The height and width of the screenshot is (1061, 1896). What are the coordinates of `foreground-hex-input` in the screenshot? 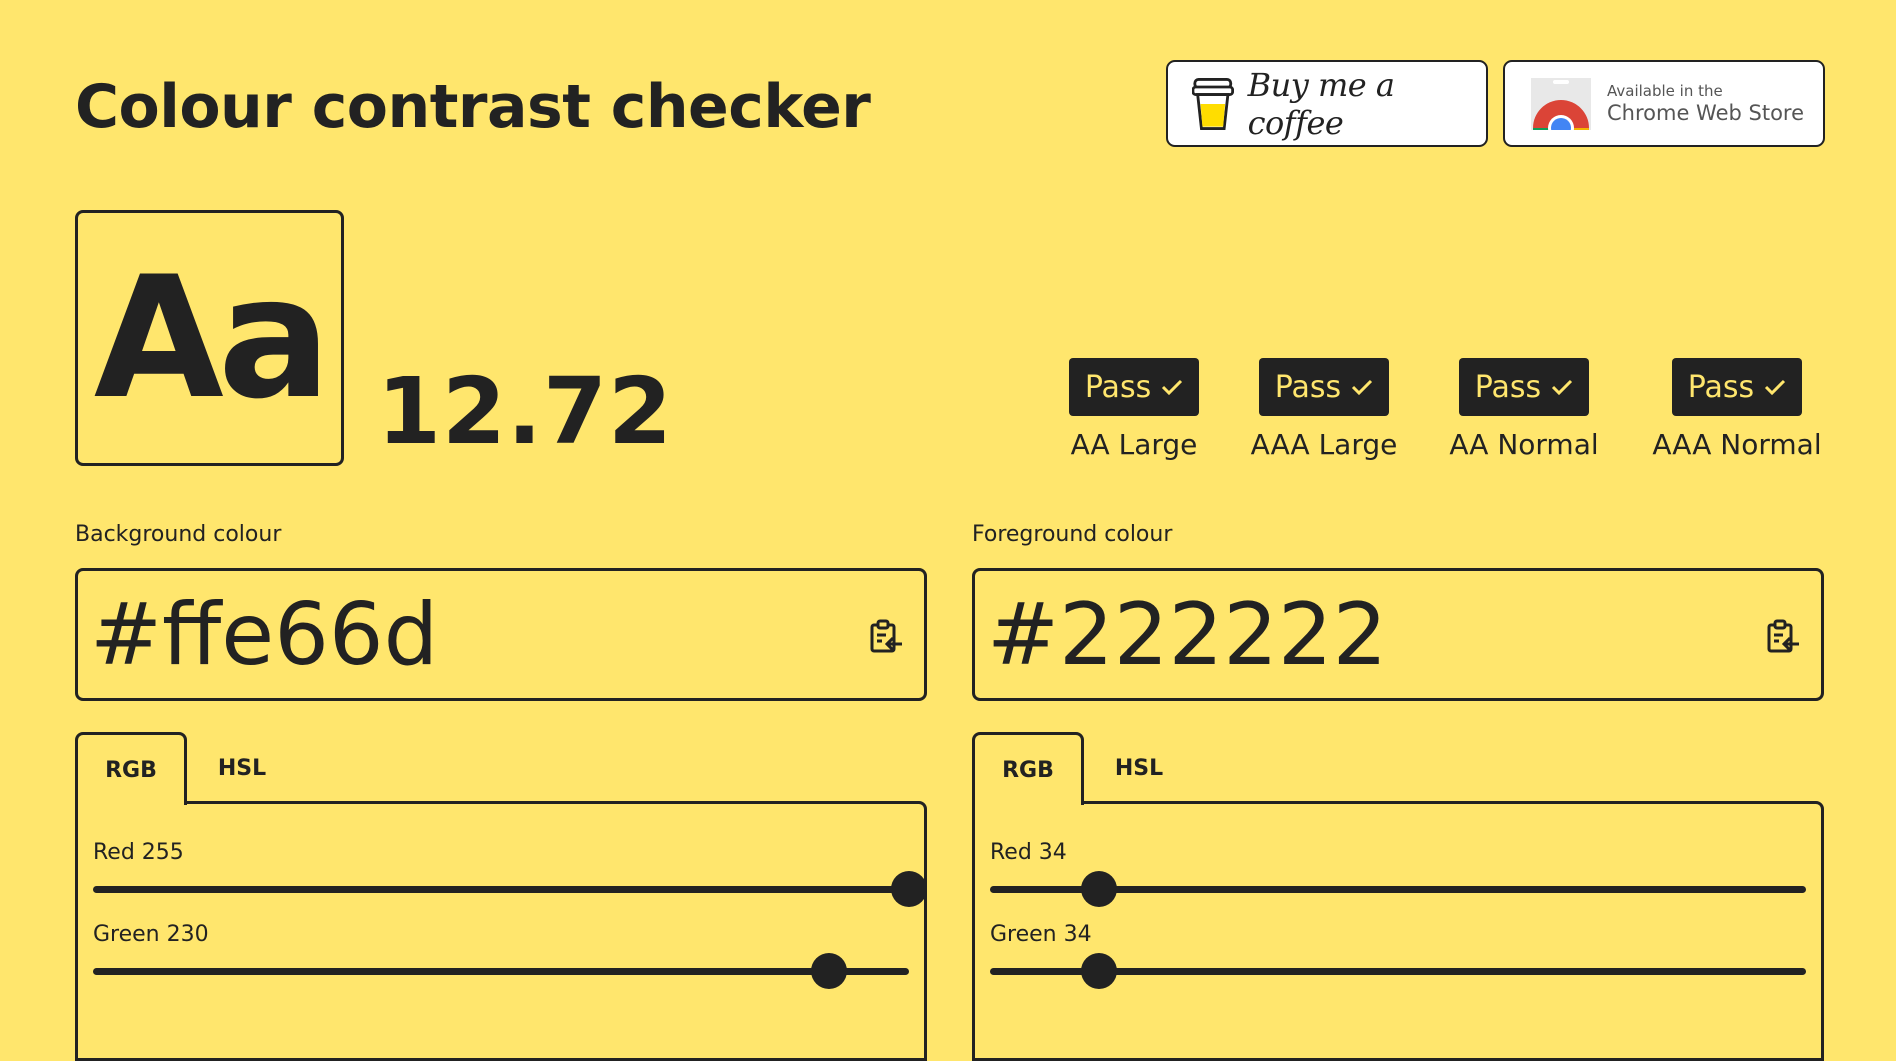 It's located at (1367, 635).